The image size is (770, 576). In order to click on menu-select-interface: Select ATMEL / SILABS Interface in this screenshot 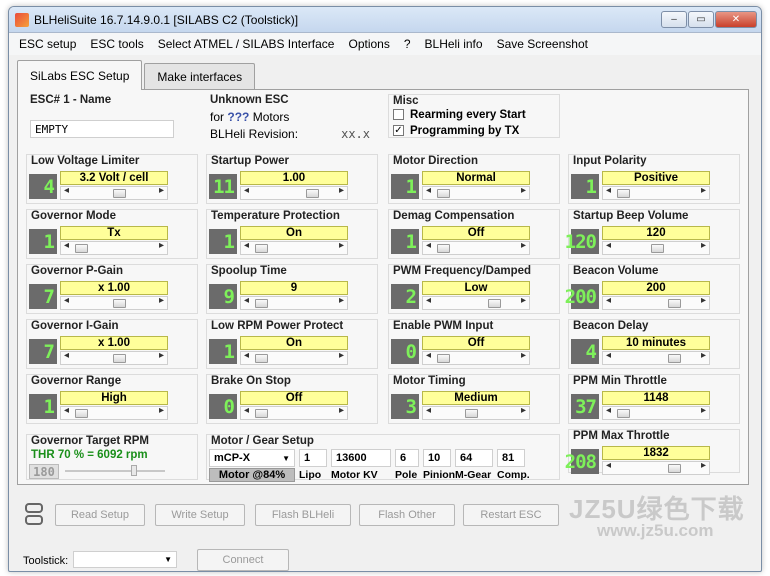, I will do `click(246, 44)`.